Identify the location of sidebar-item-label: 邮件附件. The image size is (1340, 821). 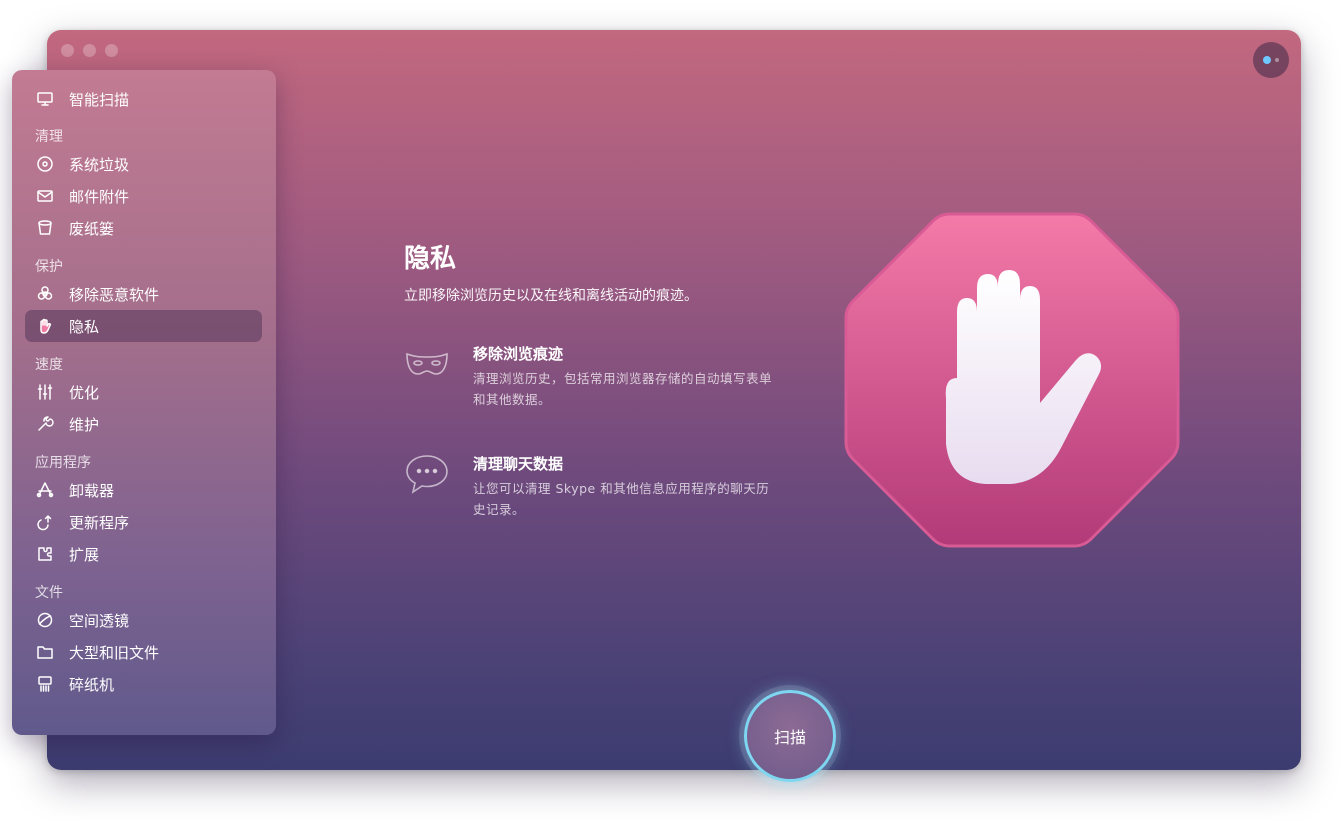
(99, 196).